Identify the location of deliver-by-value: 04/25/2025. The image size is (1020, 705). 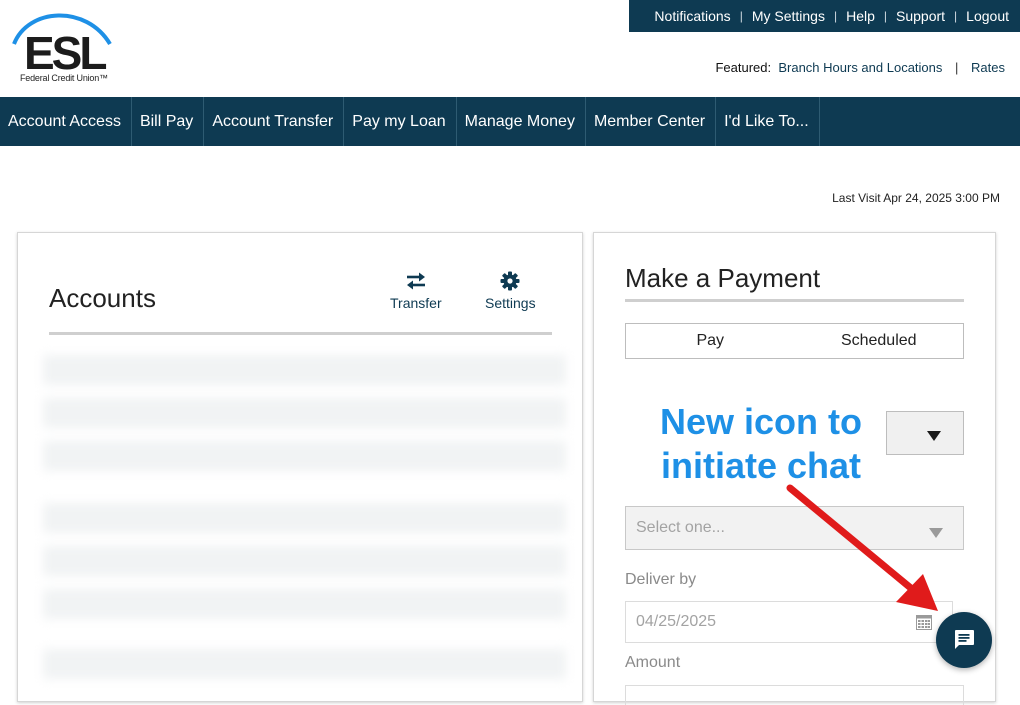
(676, 621).